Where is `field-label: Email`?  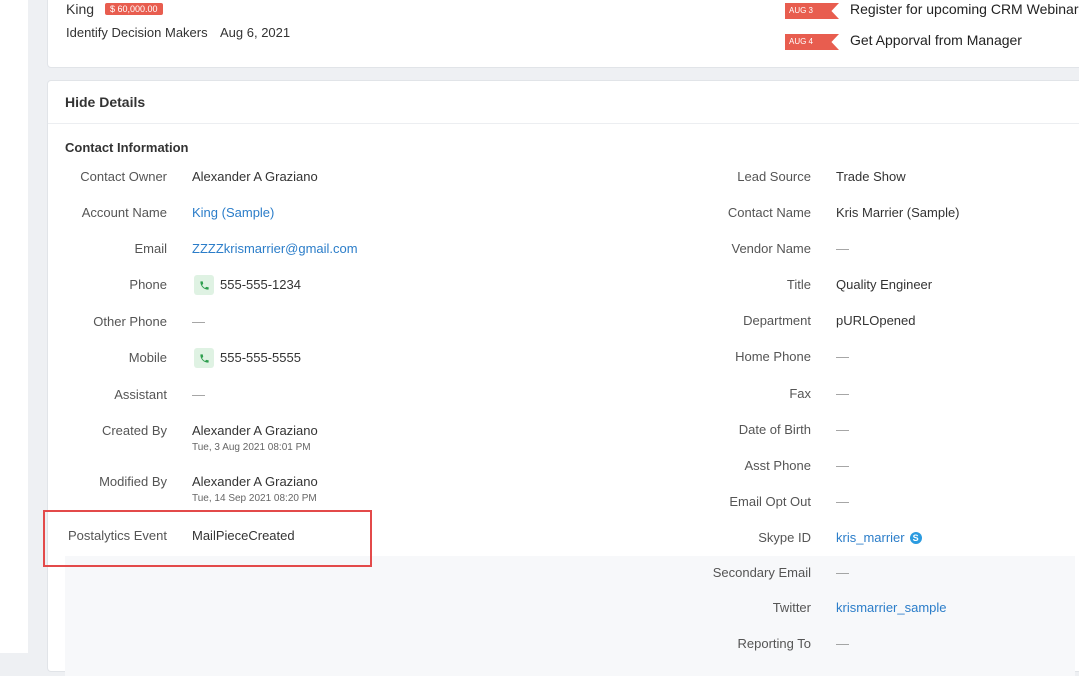
field-label: Email is located at coordinates (150, 248).